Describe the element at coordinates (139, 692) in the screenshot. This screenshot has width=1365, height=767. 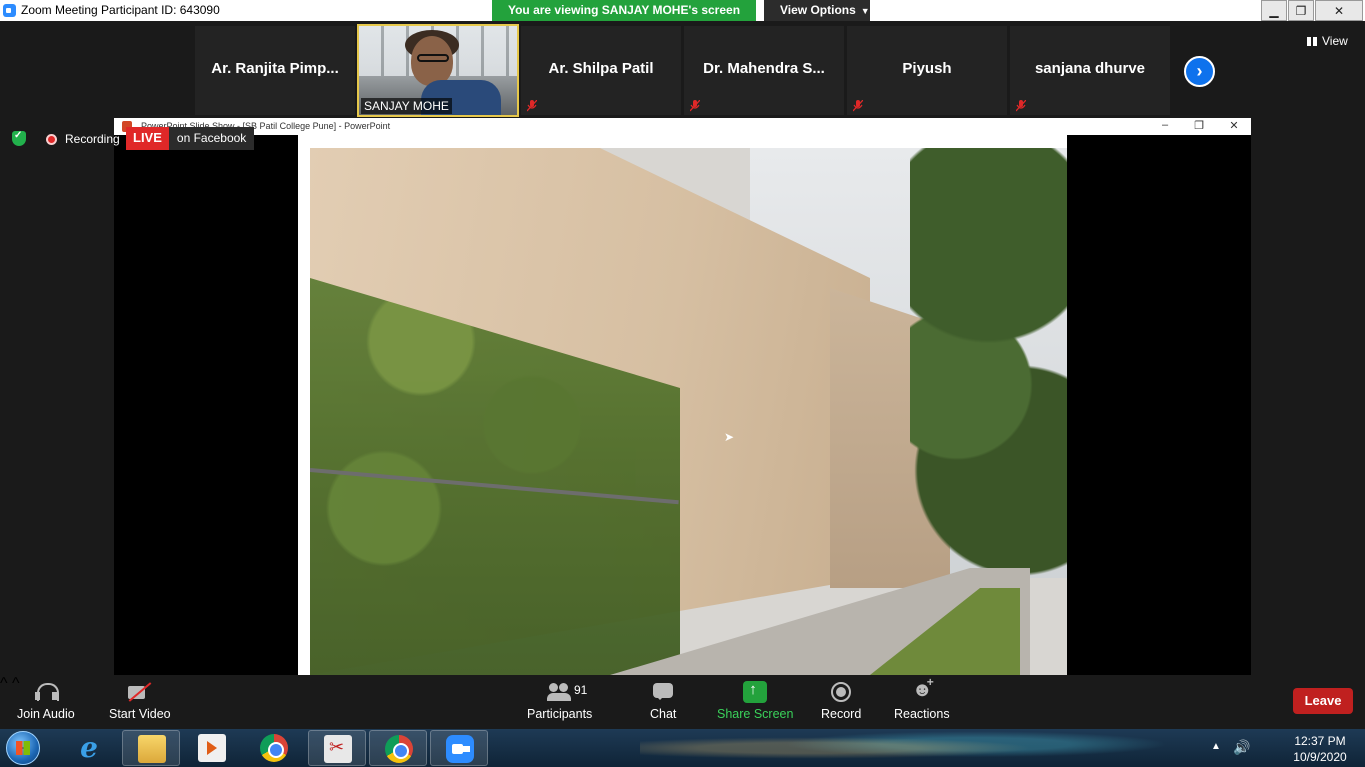
I see `video-off-icon` at that location.